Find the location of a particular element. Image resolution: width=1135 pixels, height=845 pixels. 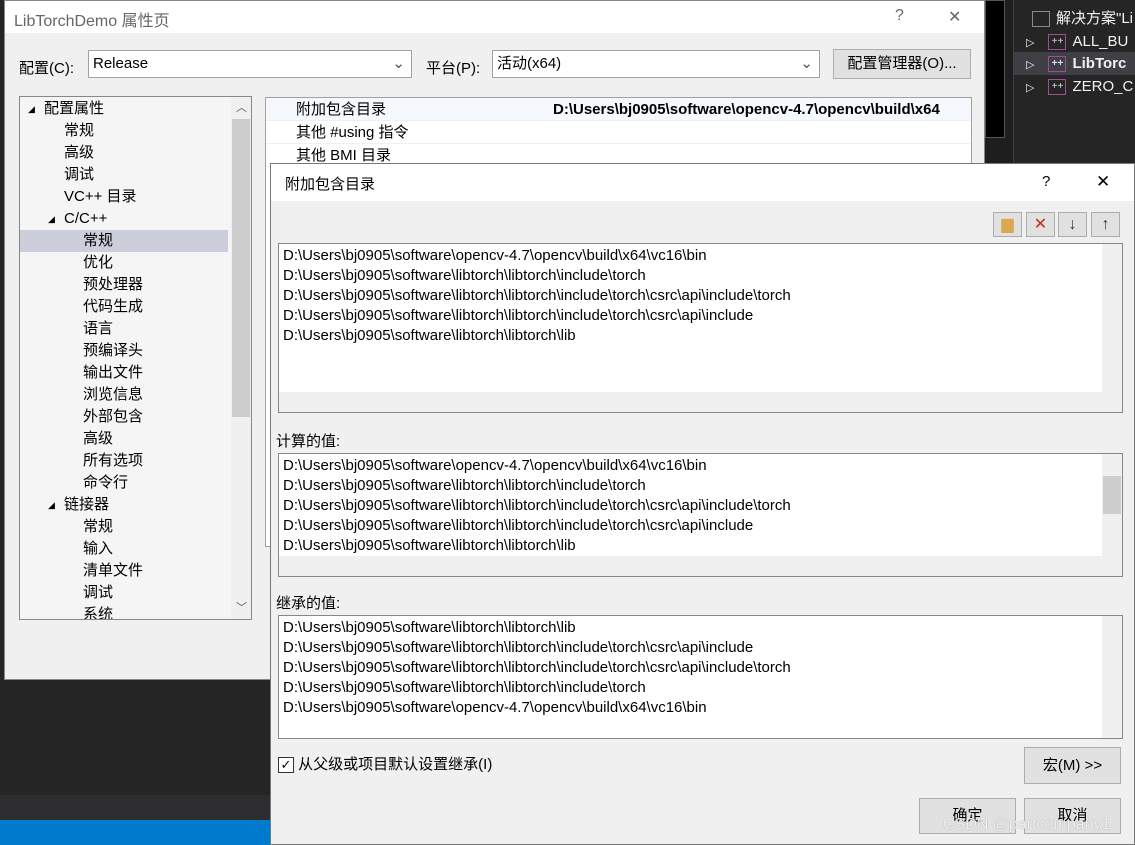

editor-panel is located at coordinates (995, 69).